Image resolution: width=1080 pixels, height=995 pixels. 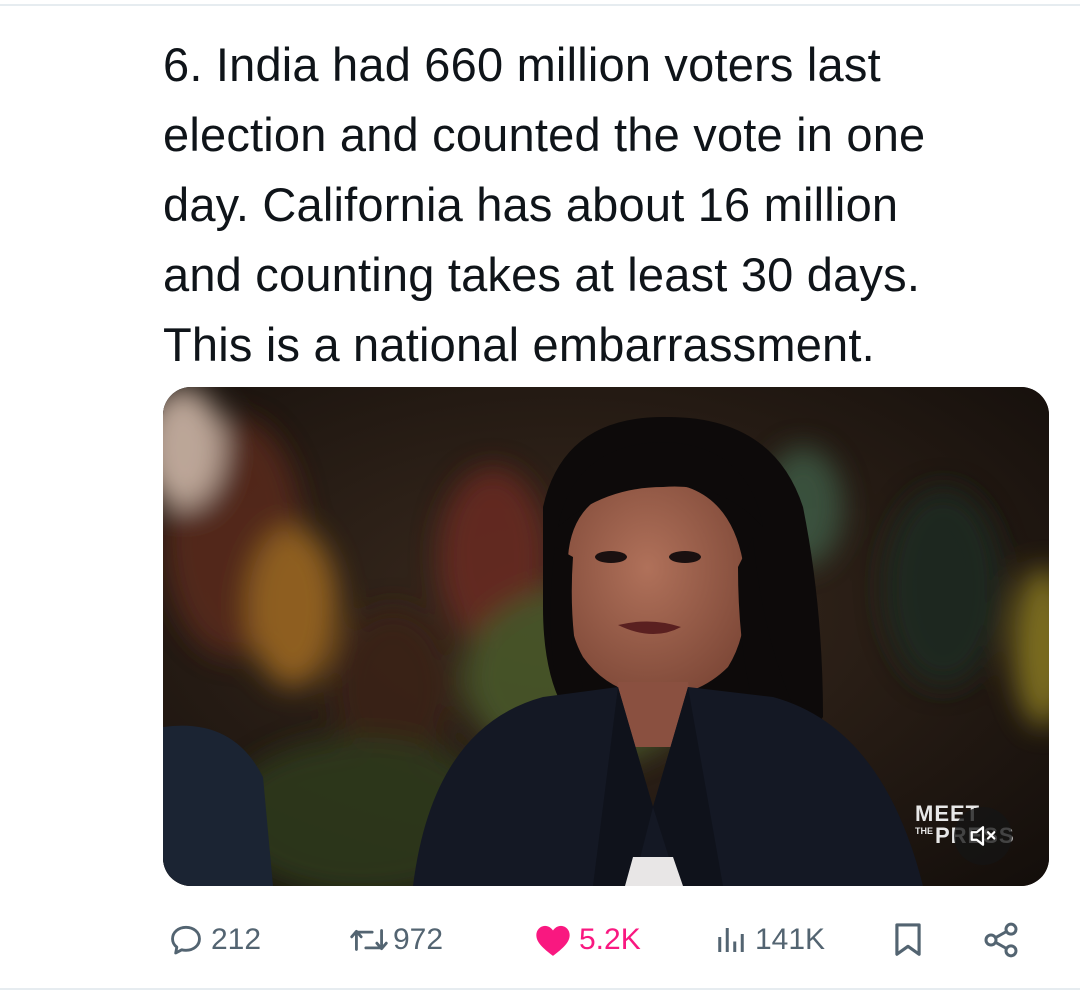 What do you see at coordinates (418, 939) in the screenshot?
I see `retweet-count: 972` at bounding box center [418, 939].